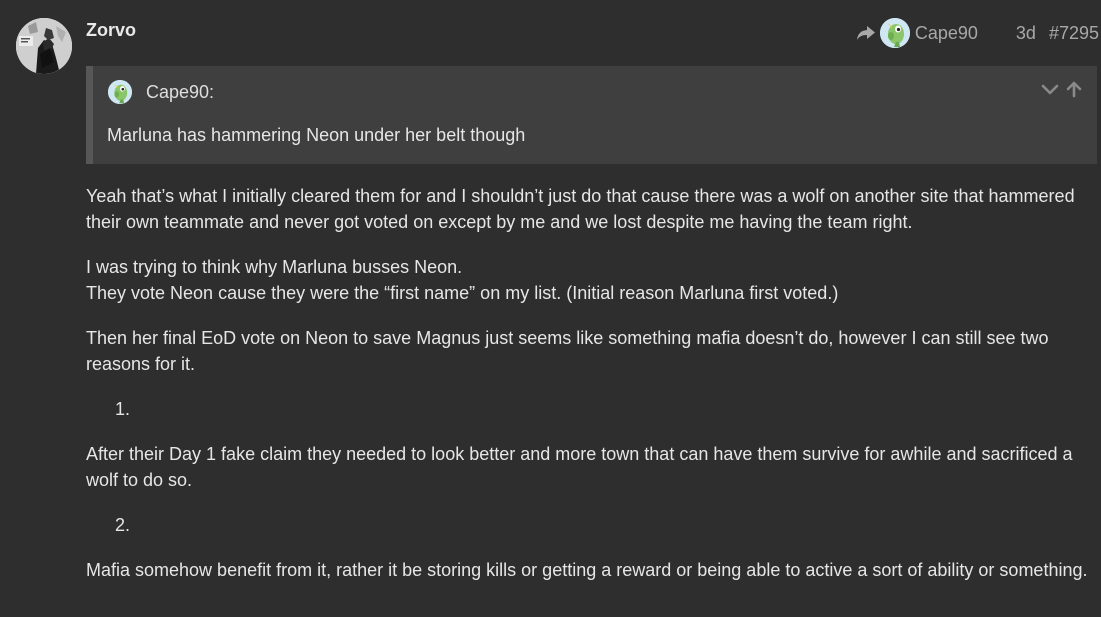 The image size is (1101, 617). Describe the element at coordinates (946, 33) in the screenshot. I see `reply-to-username: Cape90` at that location.